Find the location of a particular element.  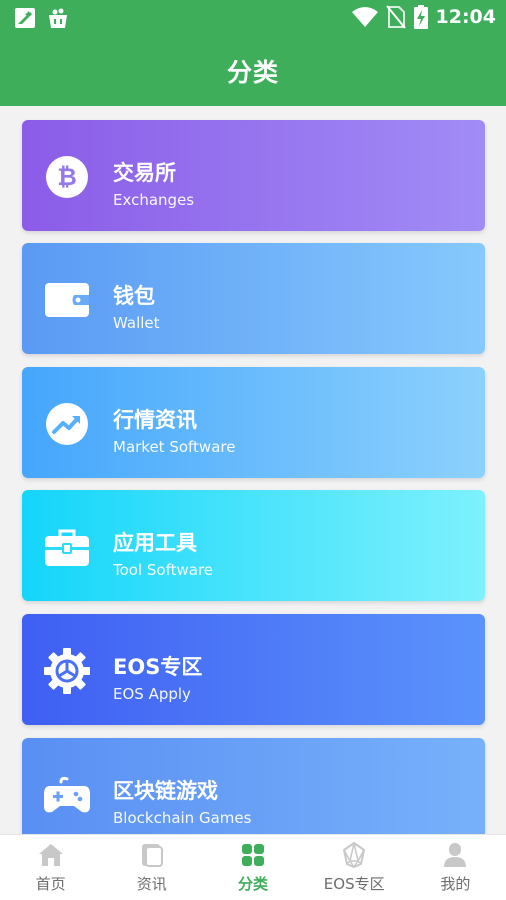

category-title: 钱包 is located at coordinates (134, 296).